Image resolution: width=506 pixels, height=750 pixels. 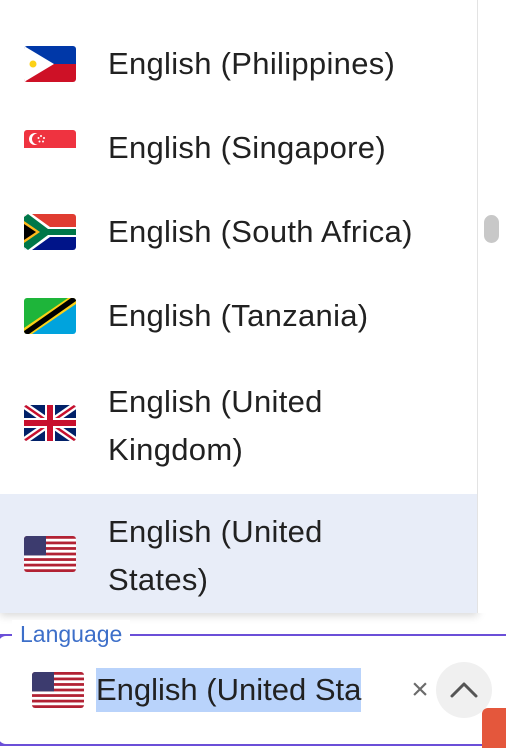 I want to click on option-english-singapore: English (Singapore), so click(x=238, y=148).